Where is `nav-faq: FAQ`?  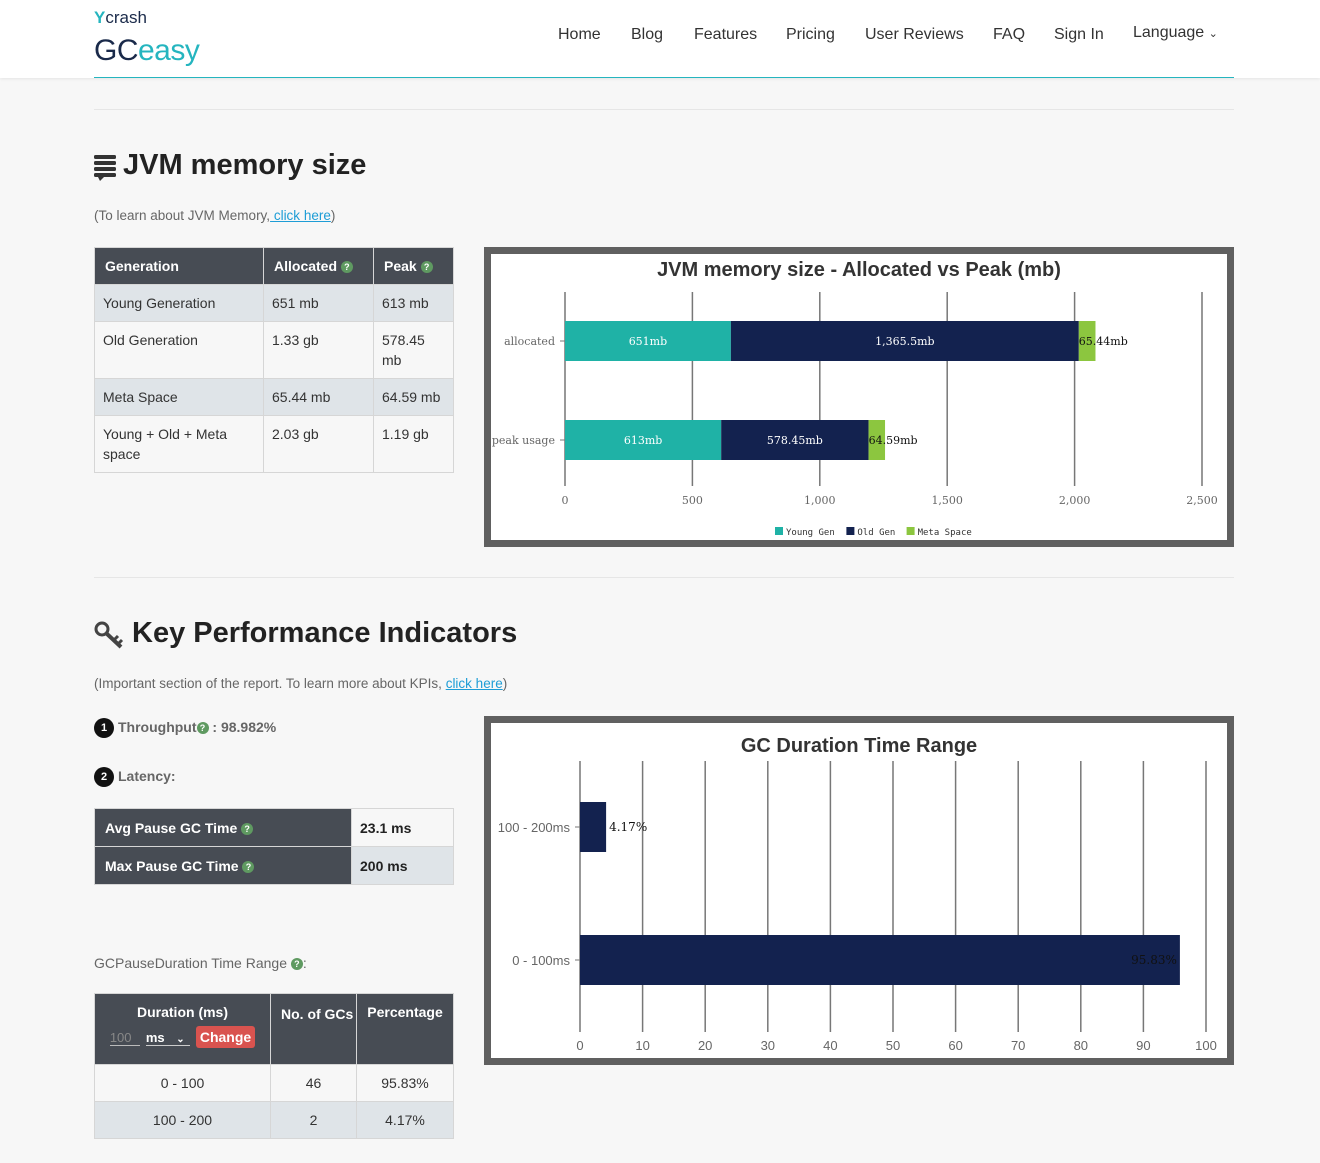 nav-faq: FAQ is located at coordinates (1009, 35).